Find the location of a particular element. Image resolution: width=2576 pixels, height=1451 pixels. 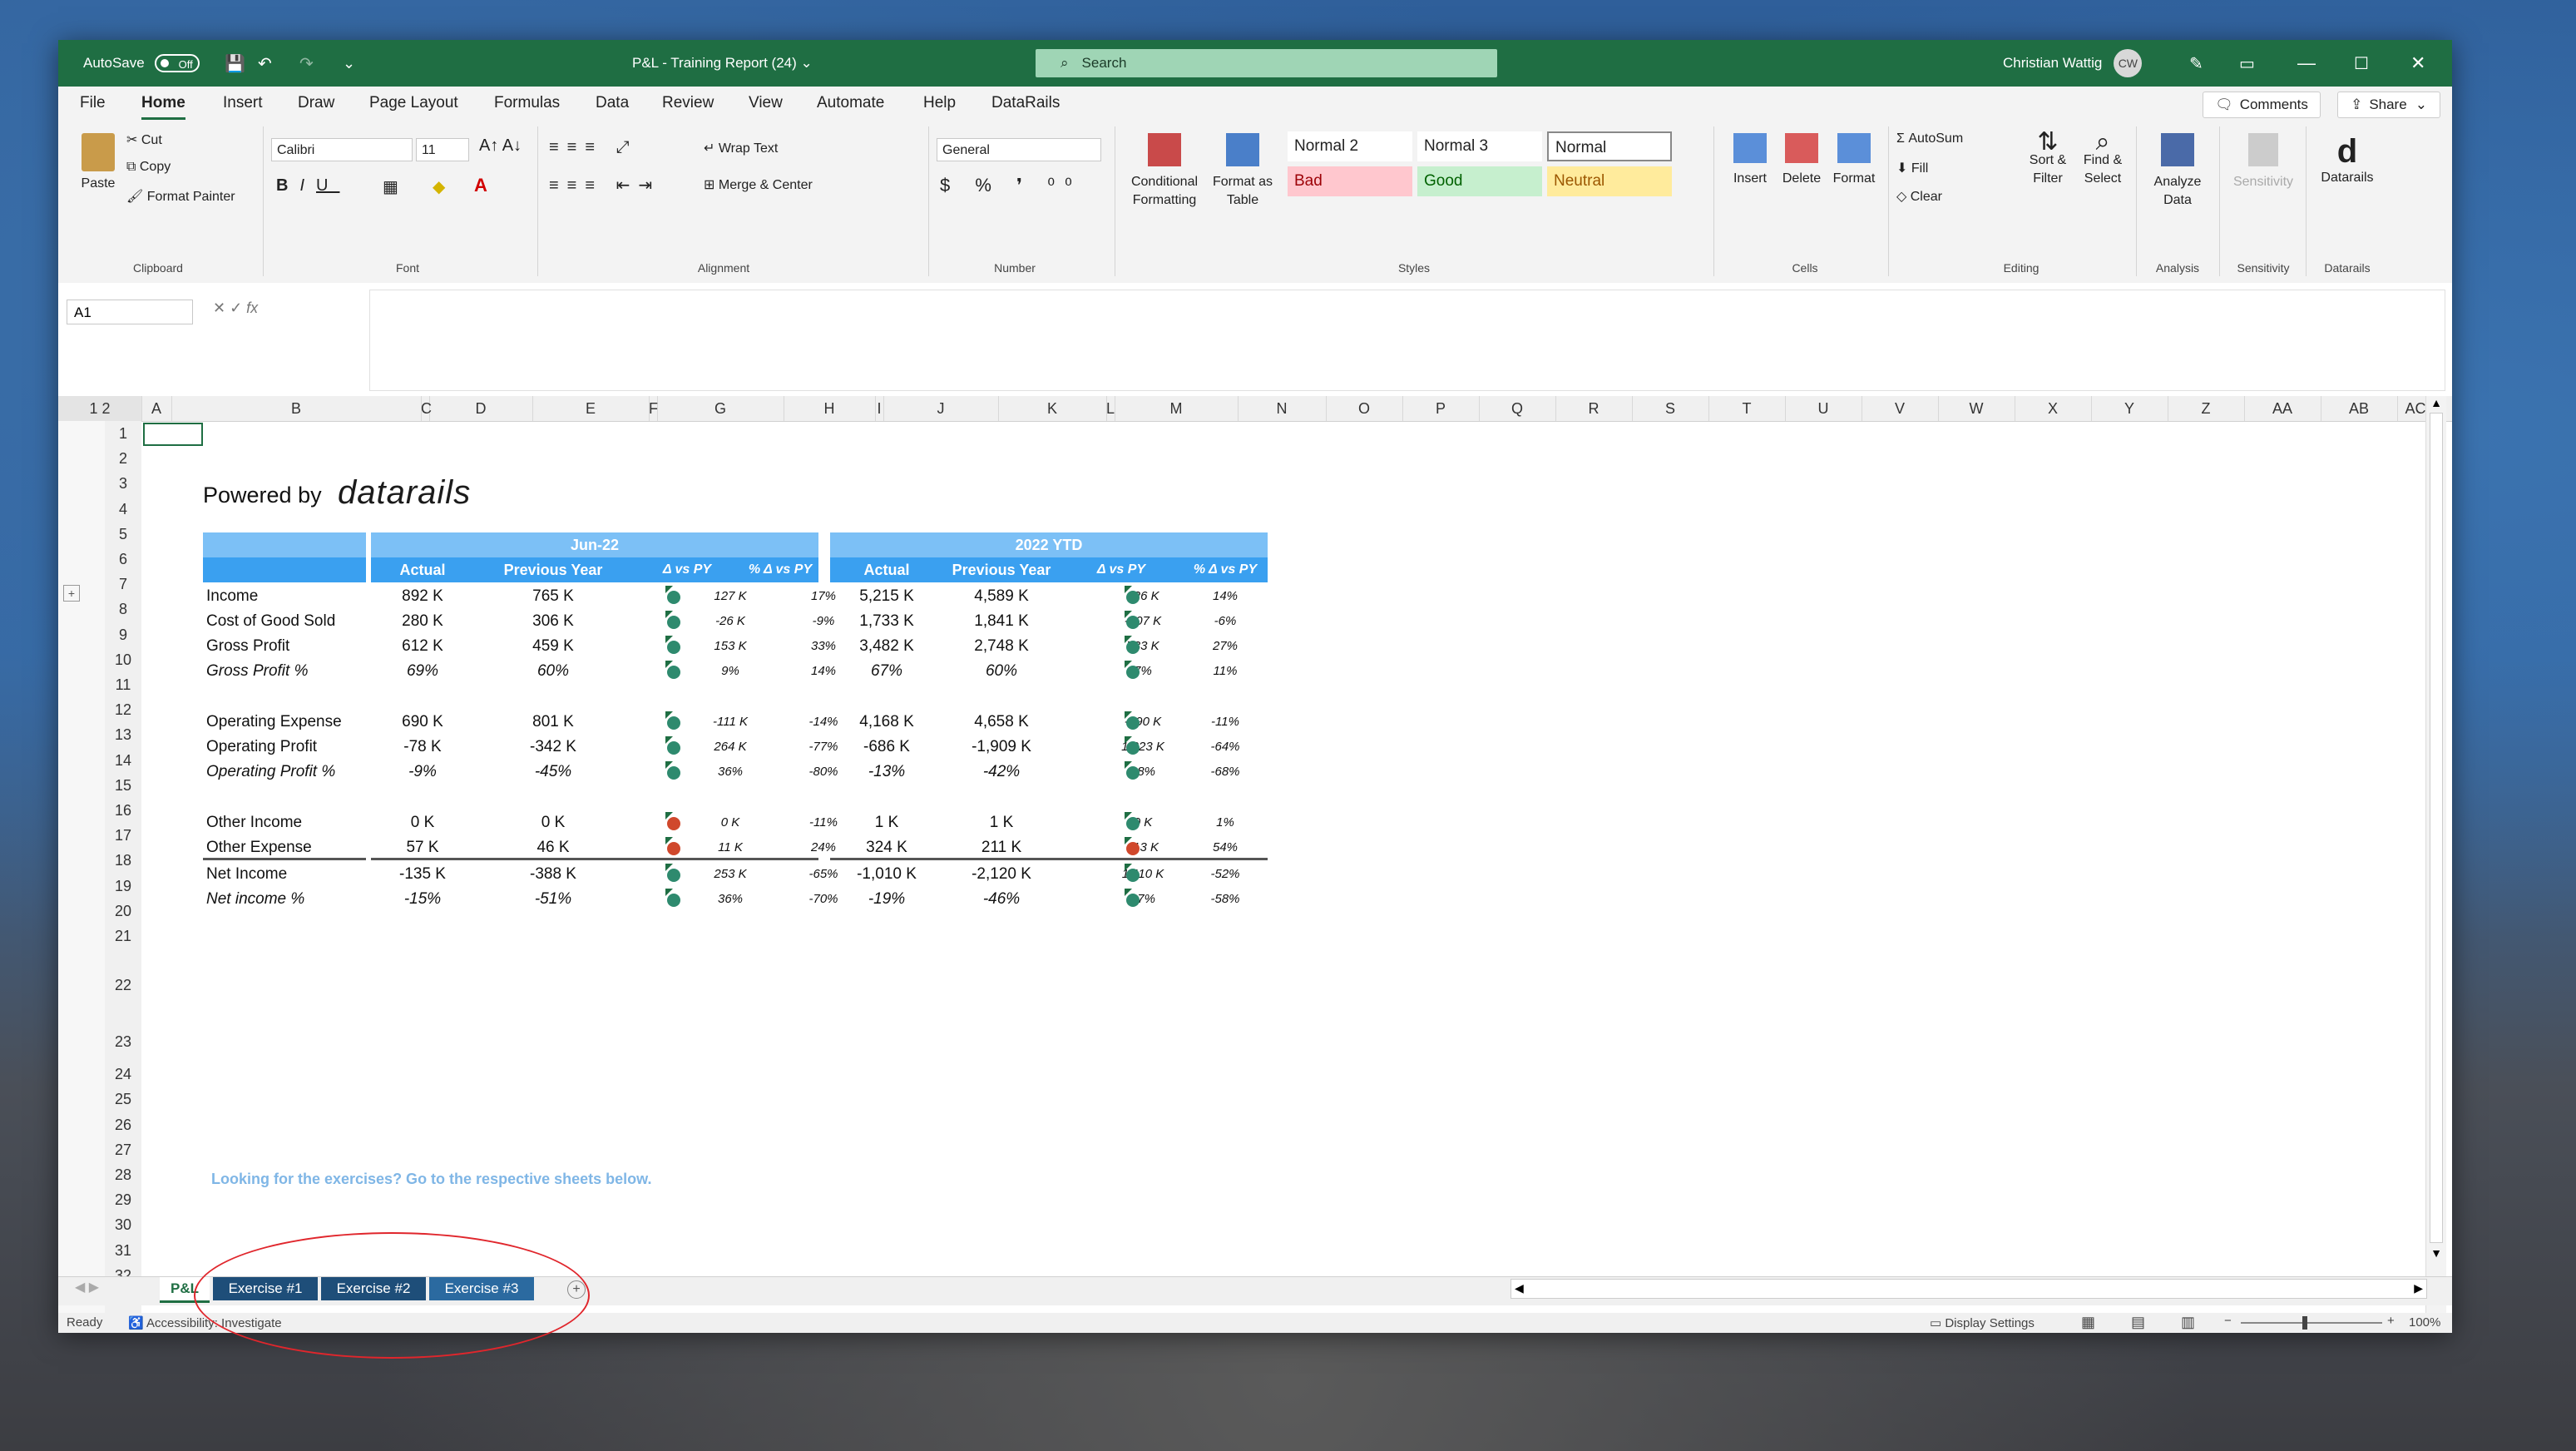

row-header: 14 is located at coordinates (123, 760).